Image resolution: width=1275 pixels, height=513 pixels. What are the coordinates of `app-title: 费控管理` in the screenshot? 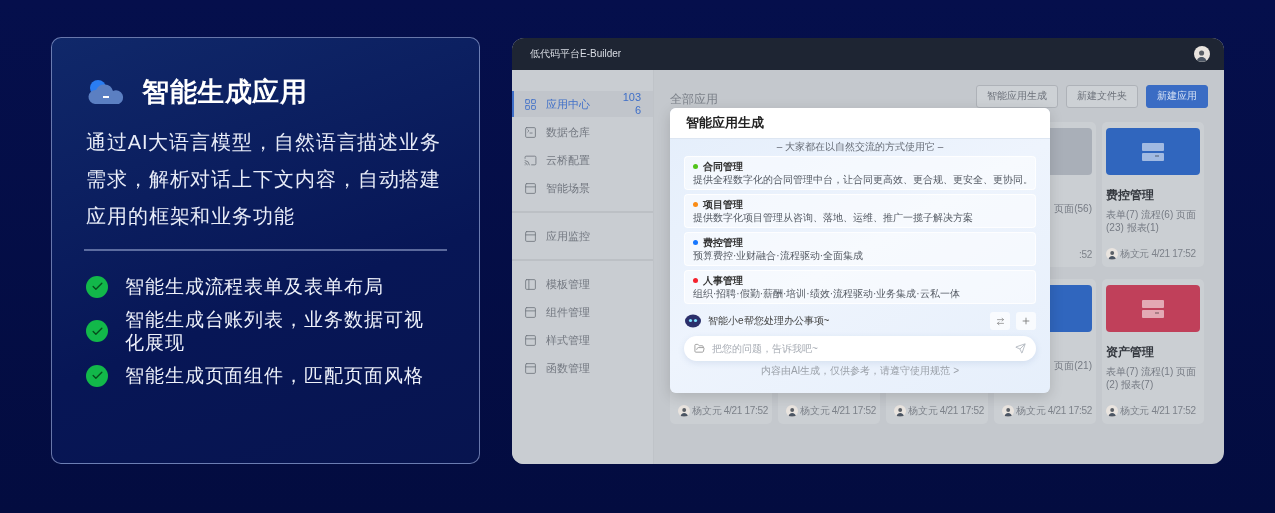 It's located at (1130, 195).